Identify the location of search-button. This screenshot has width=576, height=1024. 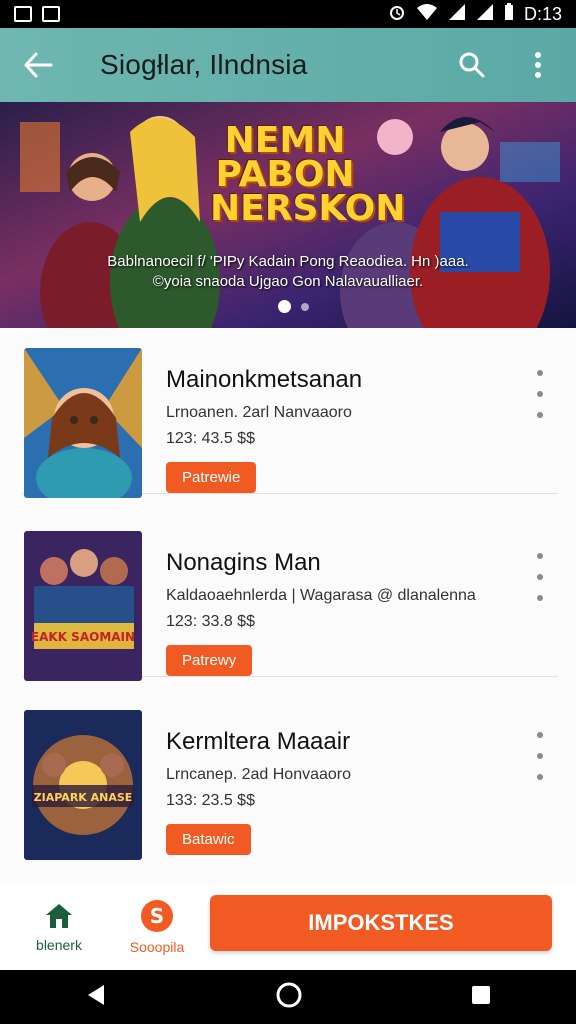
(472, 65).